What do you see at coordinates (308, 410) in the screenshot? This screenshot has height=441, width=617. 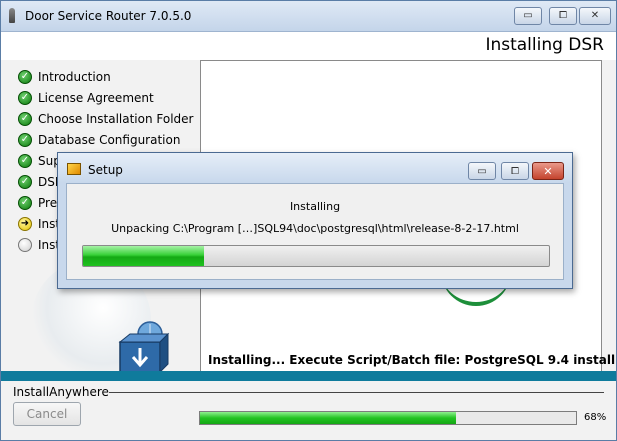 I see `footer-inner: InstallAnywhere Cancel 68%` at bounding box center [308, 410].